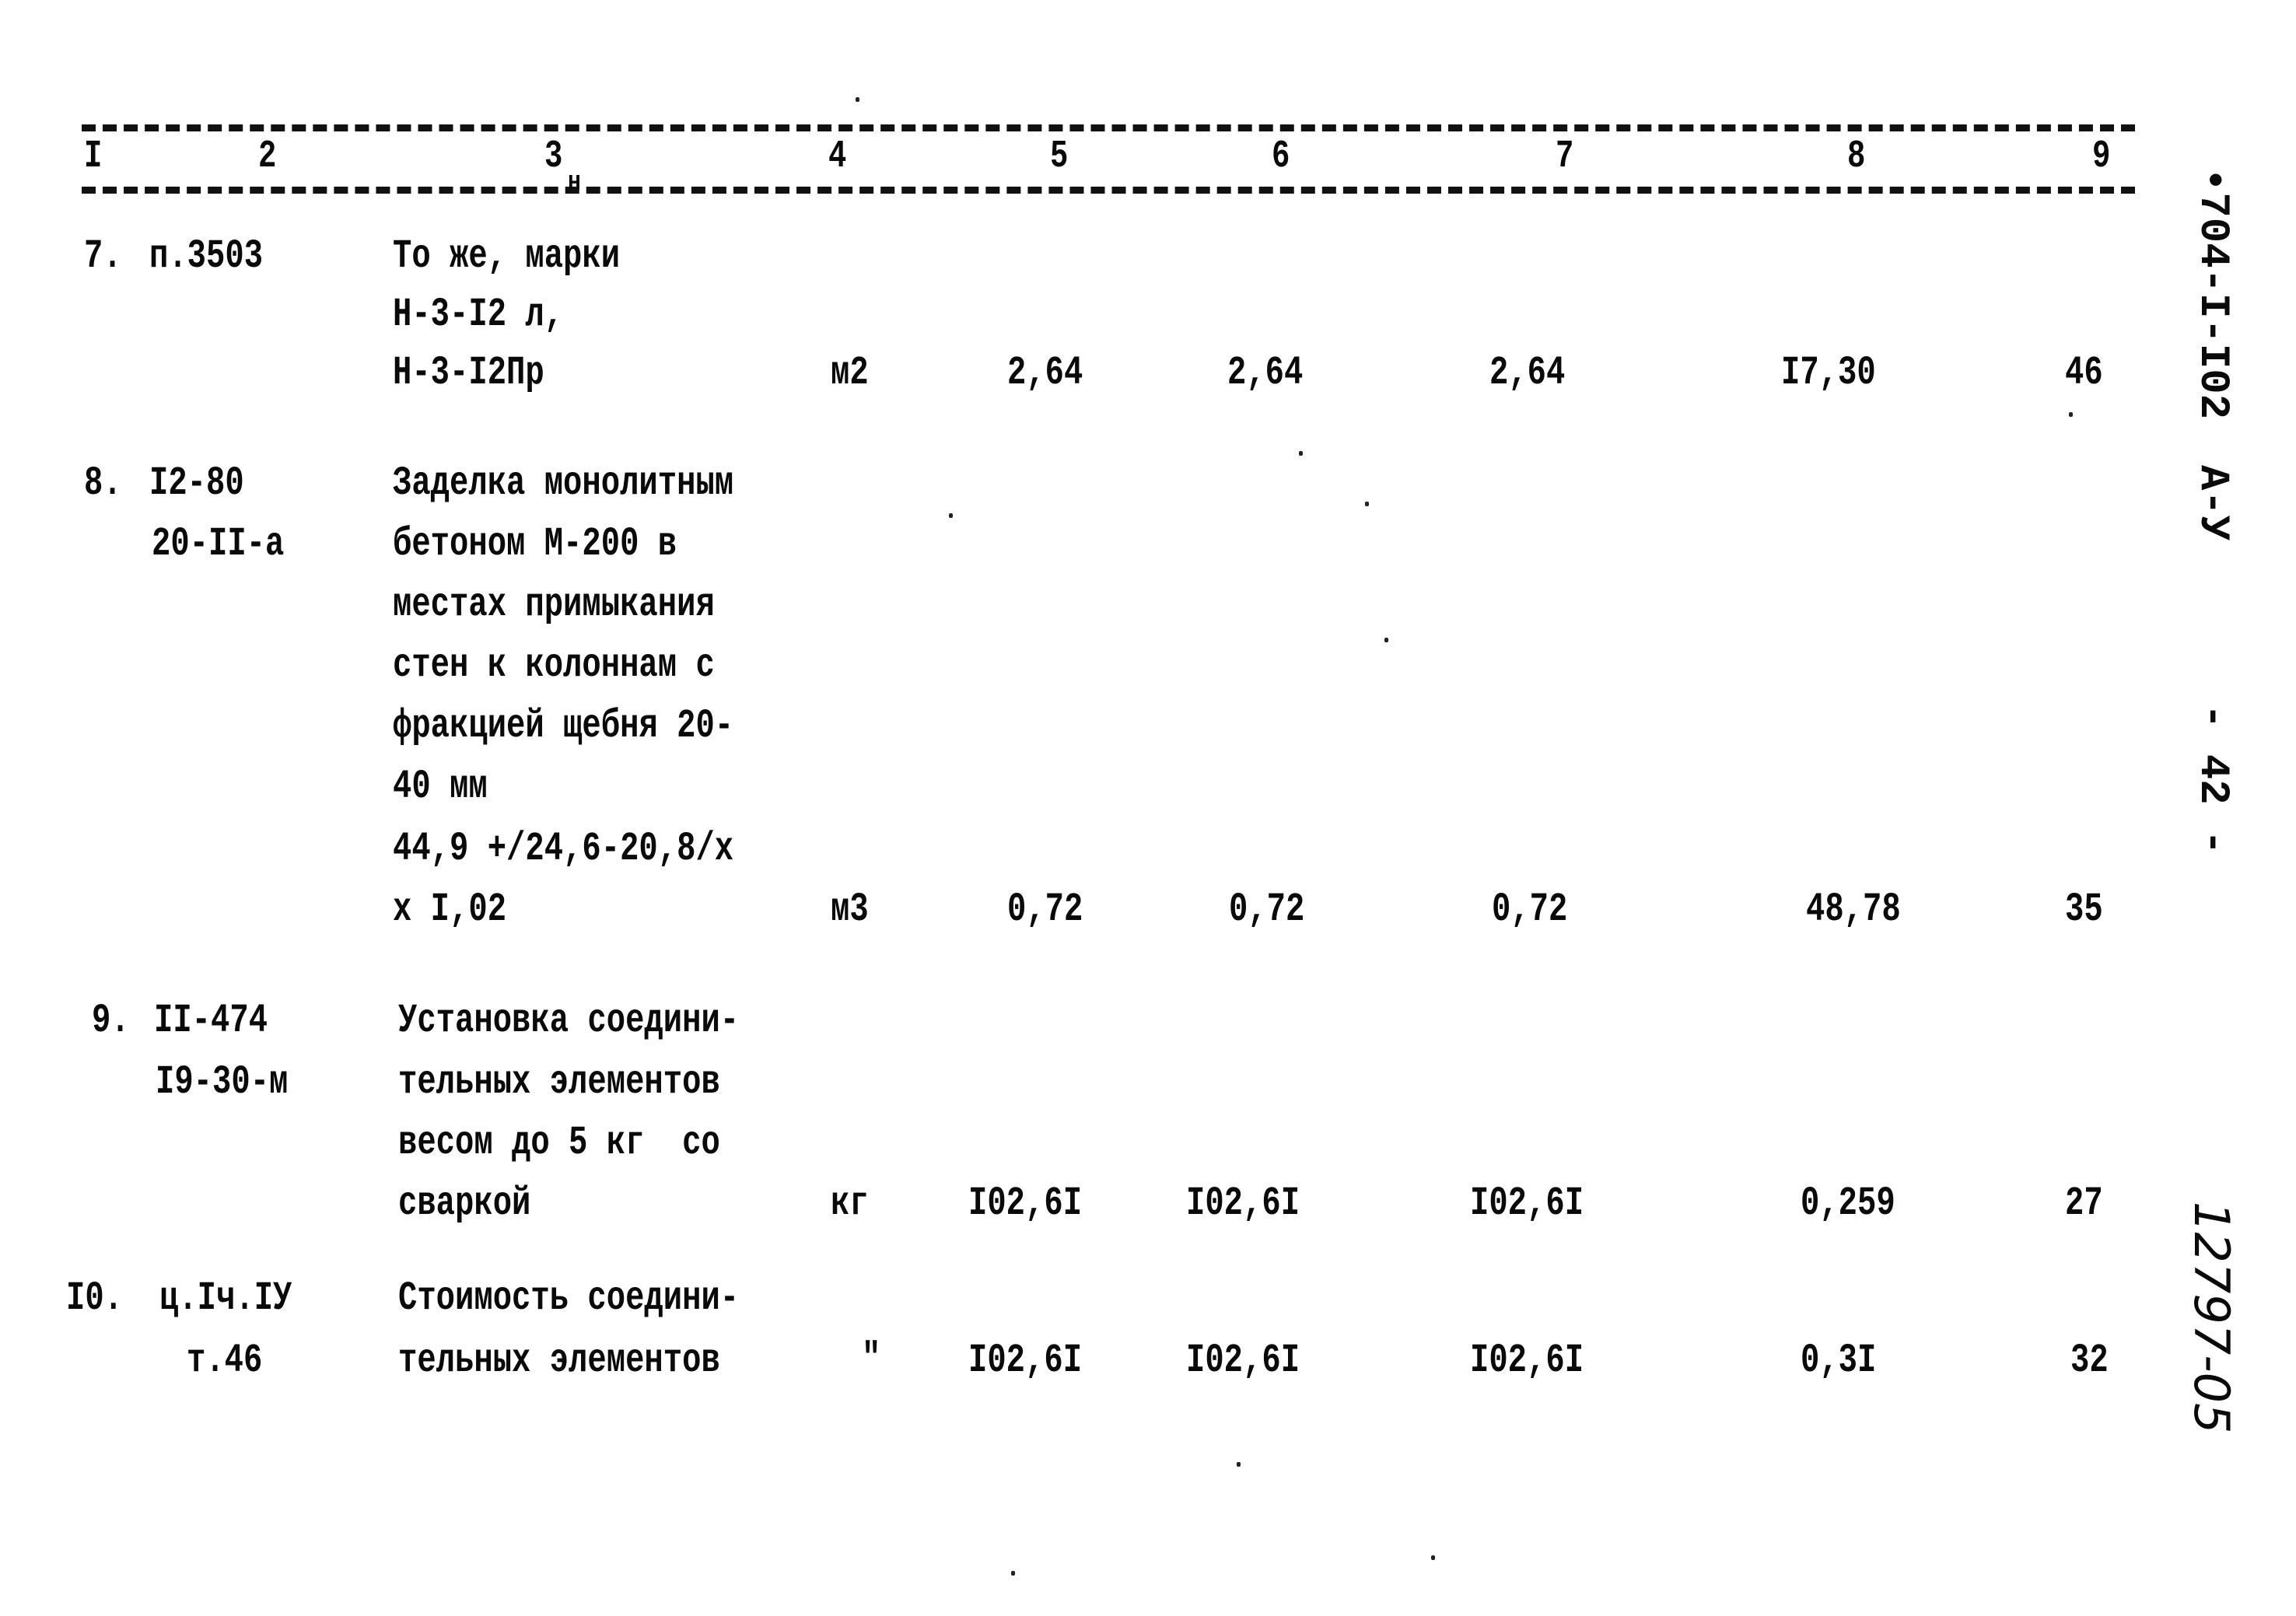 The height and width of the screenshot is (1616, 2296). What do you see at coordinates (2084, 909) in the screenshot?
I see `row-col9: 35` at bounding box center [2084, 909].